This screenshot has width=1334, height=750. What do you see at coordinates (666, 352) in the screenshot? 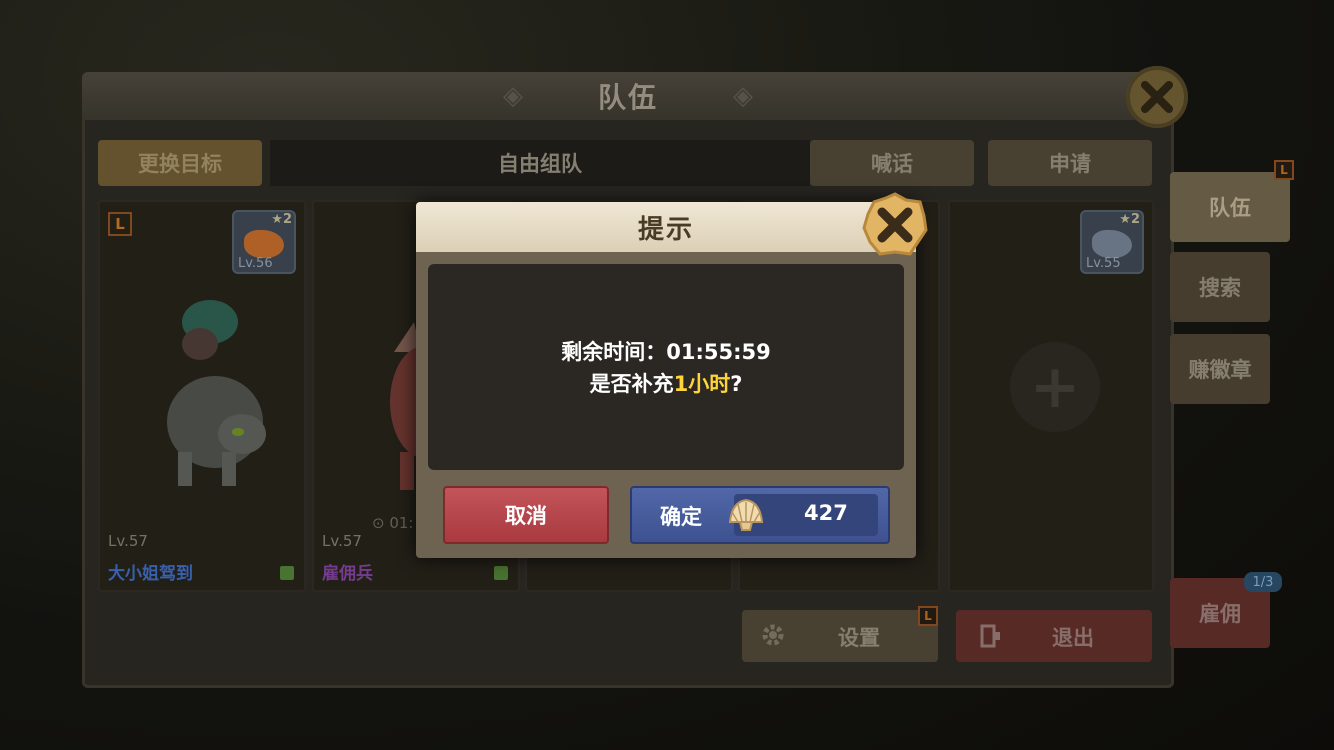
I see `remaining-time-text: 剩余时间：01:55:59` at bounding box center [666, 352].